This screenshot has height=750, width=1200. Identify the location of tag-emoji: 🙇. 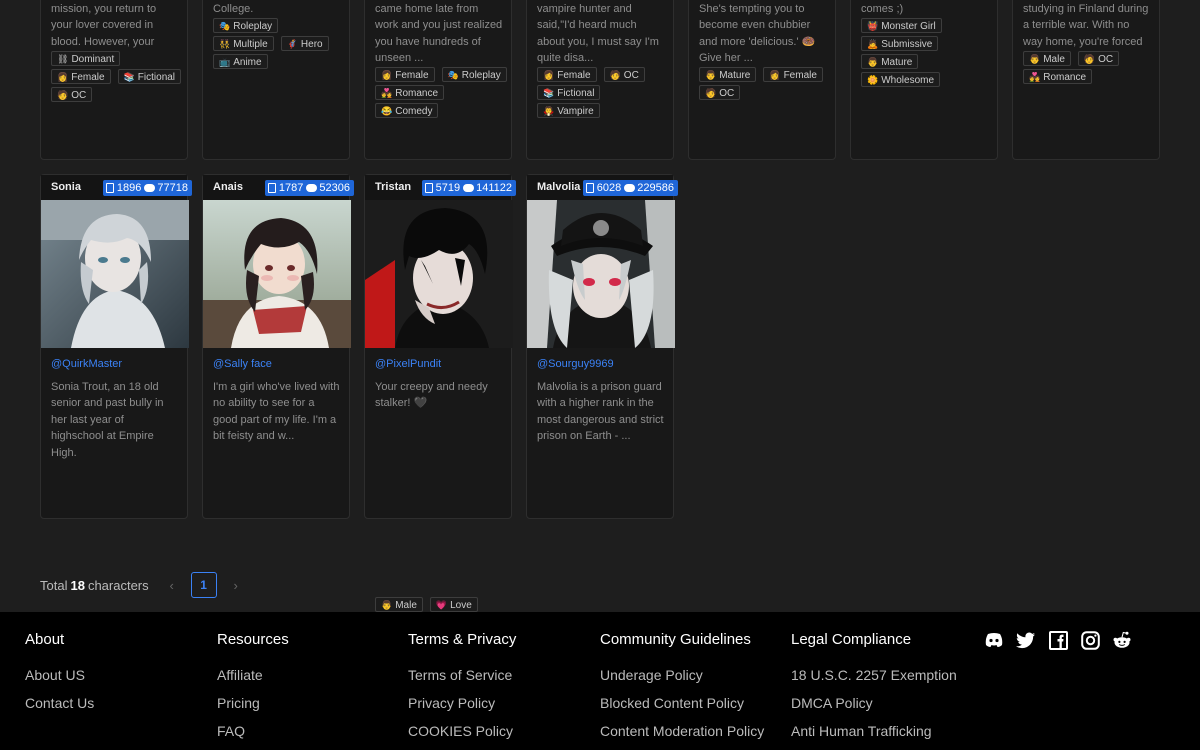
(873, 44).